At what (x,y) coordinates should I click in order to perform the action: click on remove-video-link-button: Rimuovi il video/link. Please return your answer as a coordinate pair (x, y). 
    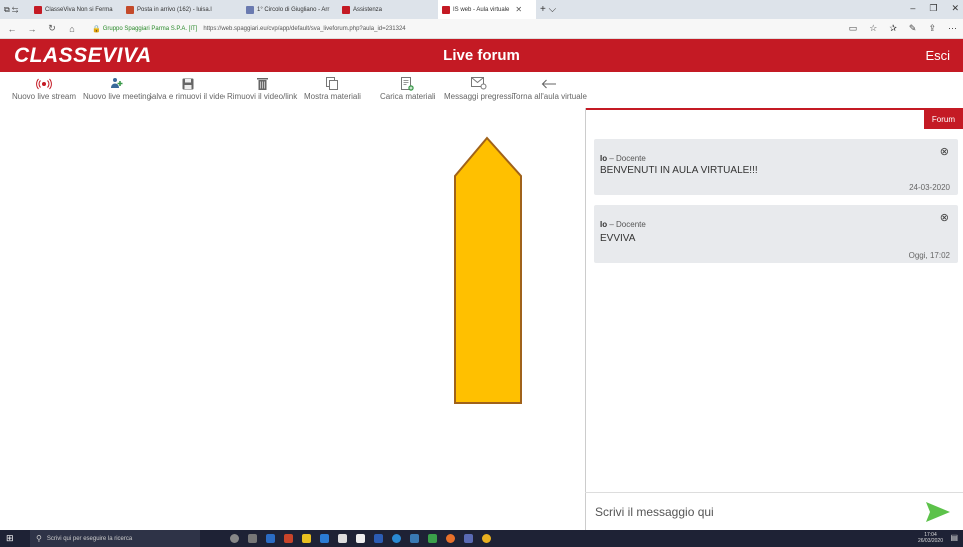
    Looking at the image, I should click on (262, 88).